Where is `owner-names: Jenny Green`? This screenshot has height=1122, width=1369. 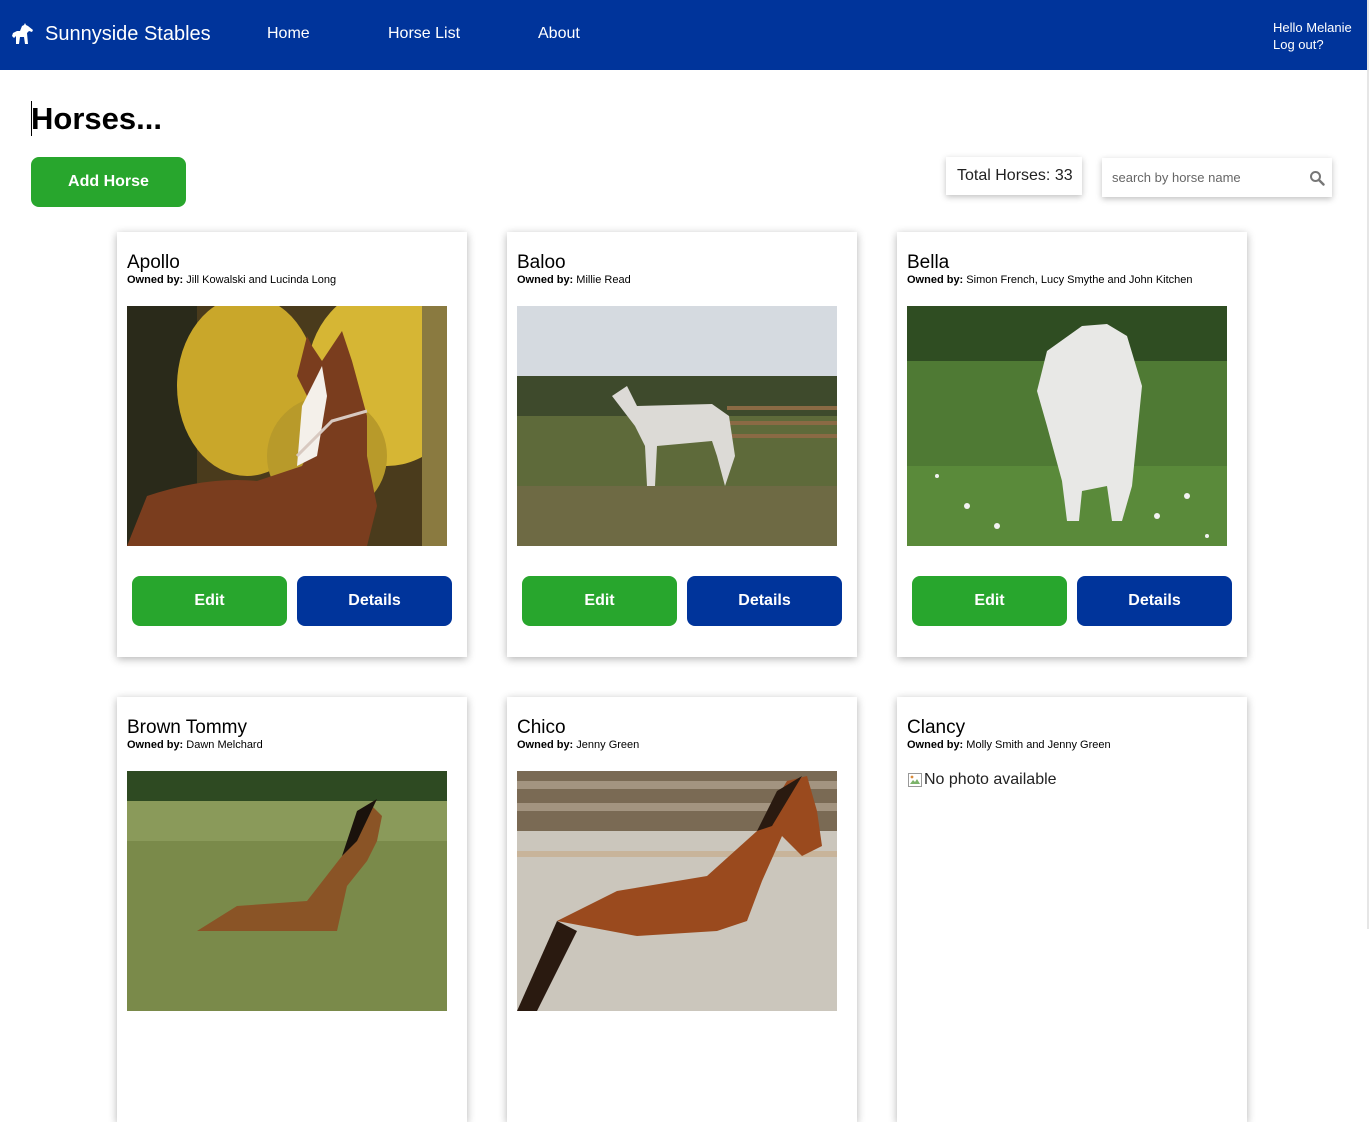 owner-names: Jenny Green is located at coordinates (608, 745).